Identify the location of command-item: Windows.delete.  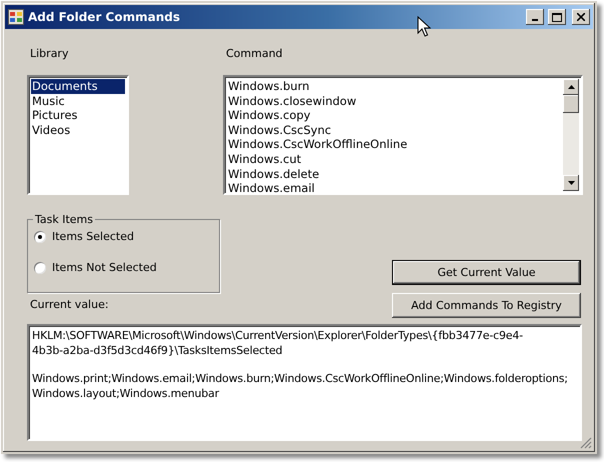
(395, 174).